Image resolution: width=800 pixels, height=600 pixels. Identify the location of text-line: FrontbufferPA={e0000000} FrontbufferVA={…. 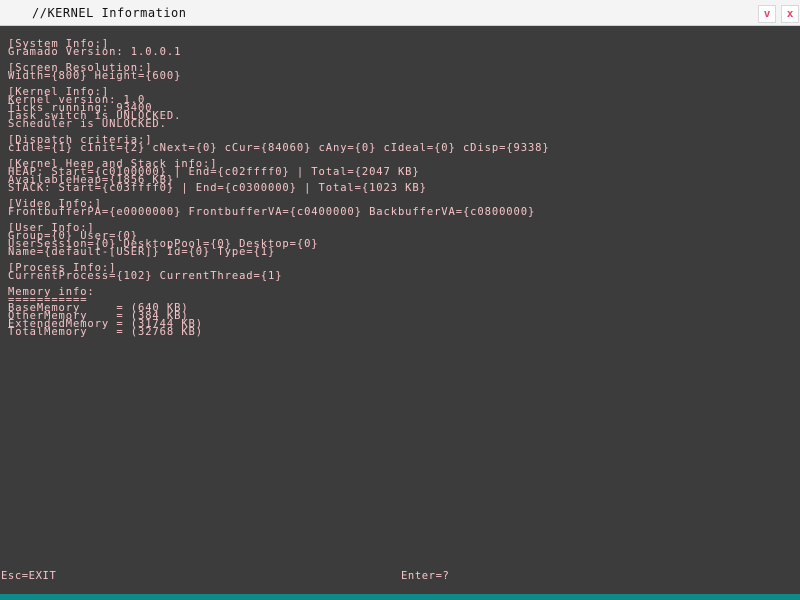
(272, 212).